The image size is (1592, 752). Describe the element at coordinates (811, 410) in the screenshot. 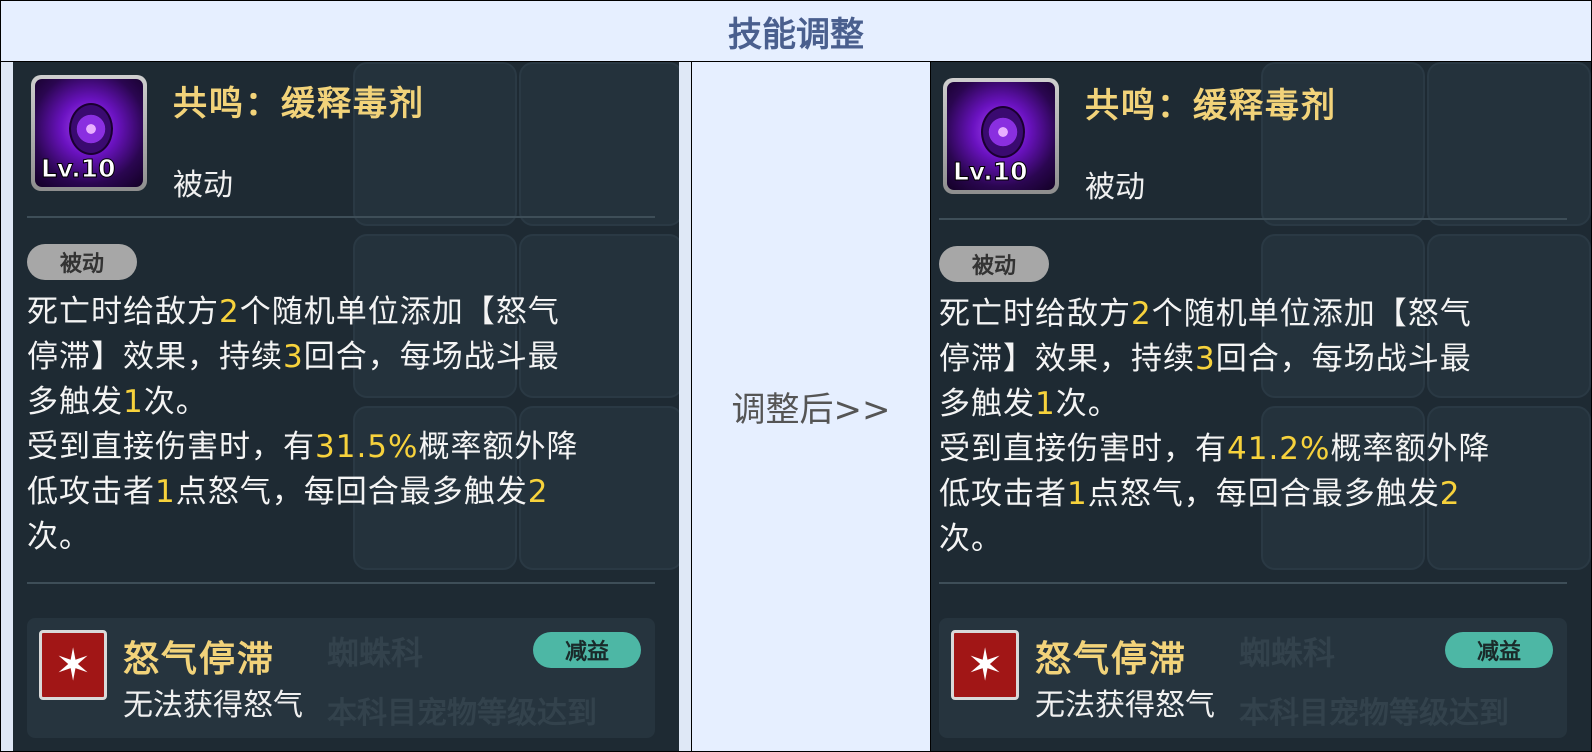

I see `after-label: 调整后>>` at that location.